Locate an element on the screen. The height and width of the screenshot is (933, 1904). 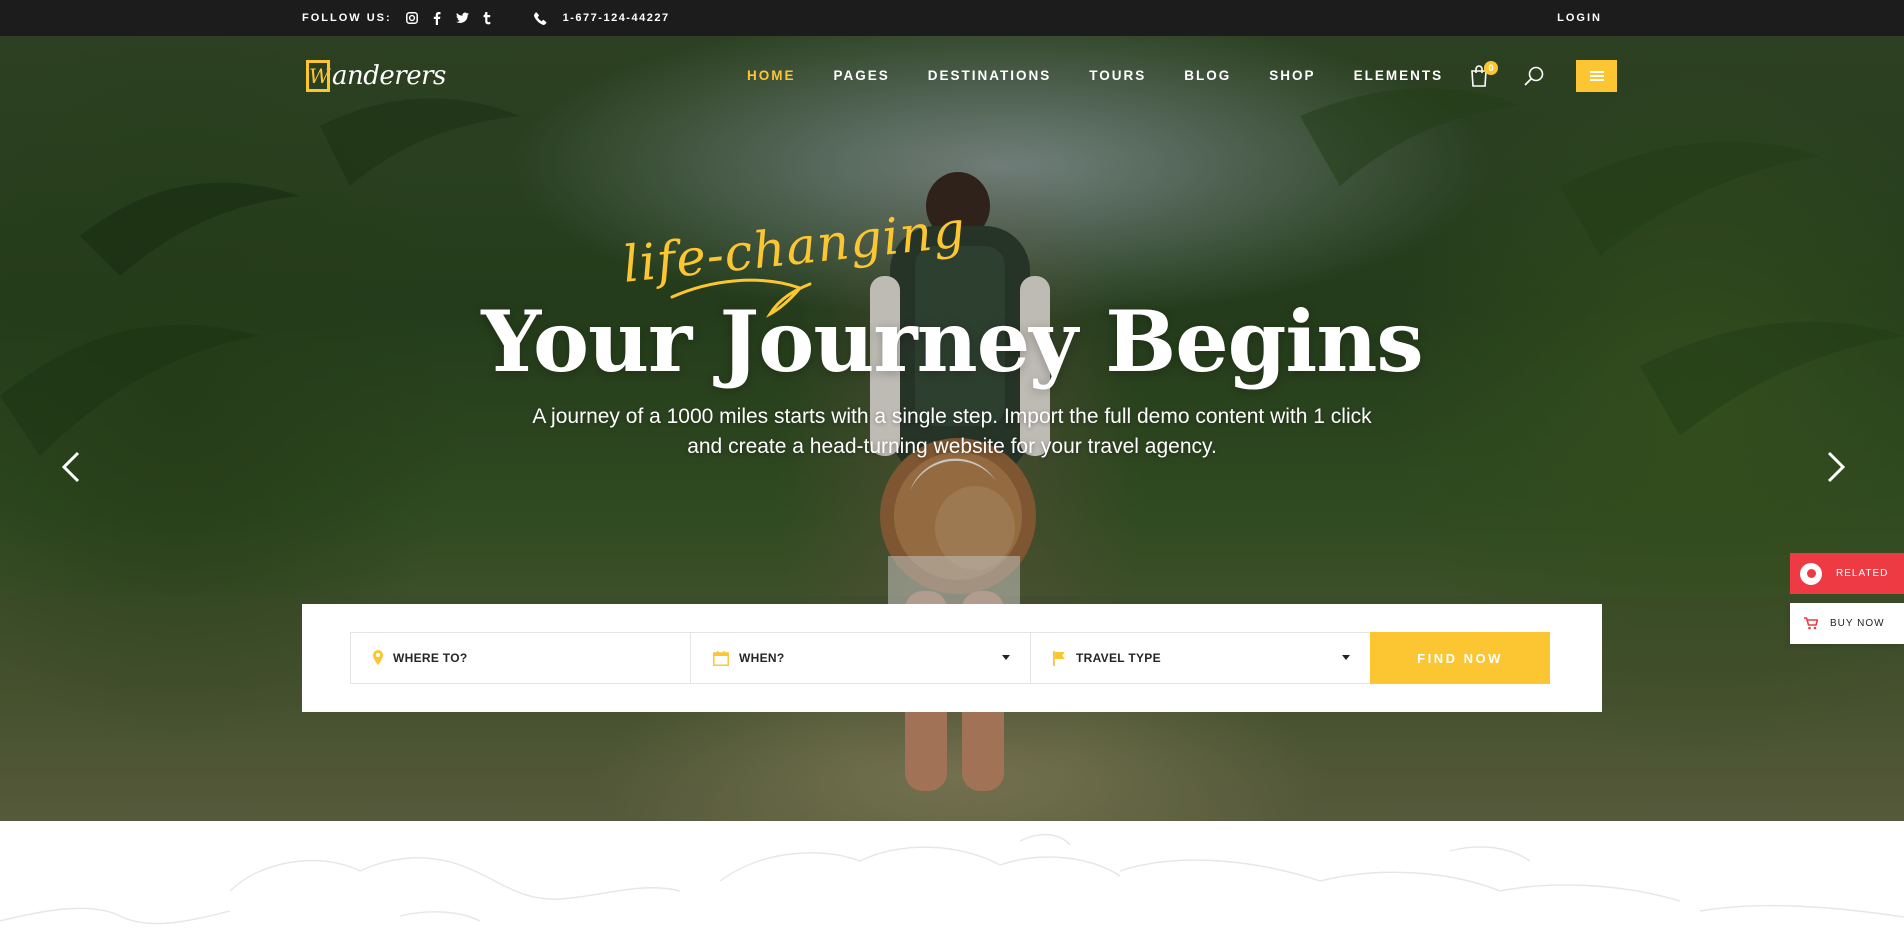
follow-us-label: FOLLOW US: is located at coordinates (347, 18).